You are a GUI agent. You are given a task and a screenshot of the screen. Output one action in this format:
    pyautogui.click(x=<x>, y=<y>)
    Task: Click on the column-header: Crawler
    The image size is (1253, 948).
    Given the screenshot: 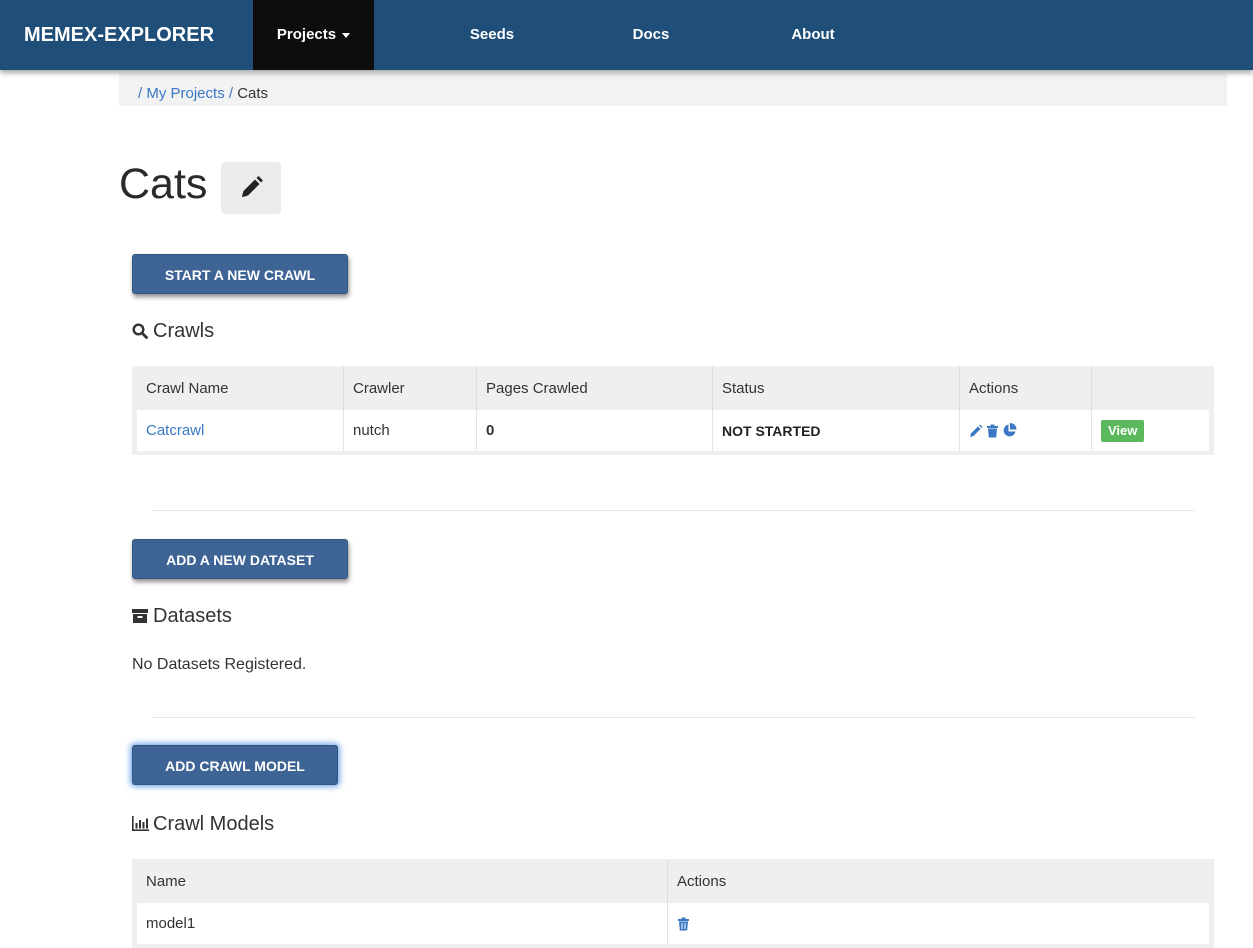 What is the action you would take?
    pyautogui.click(x=410, y=388)
    